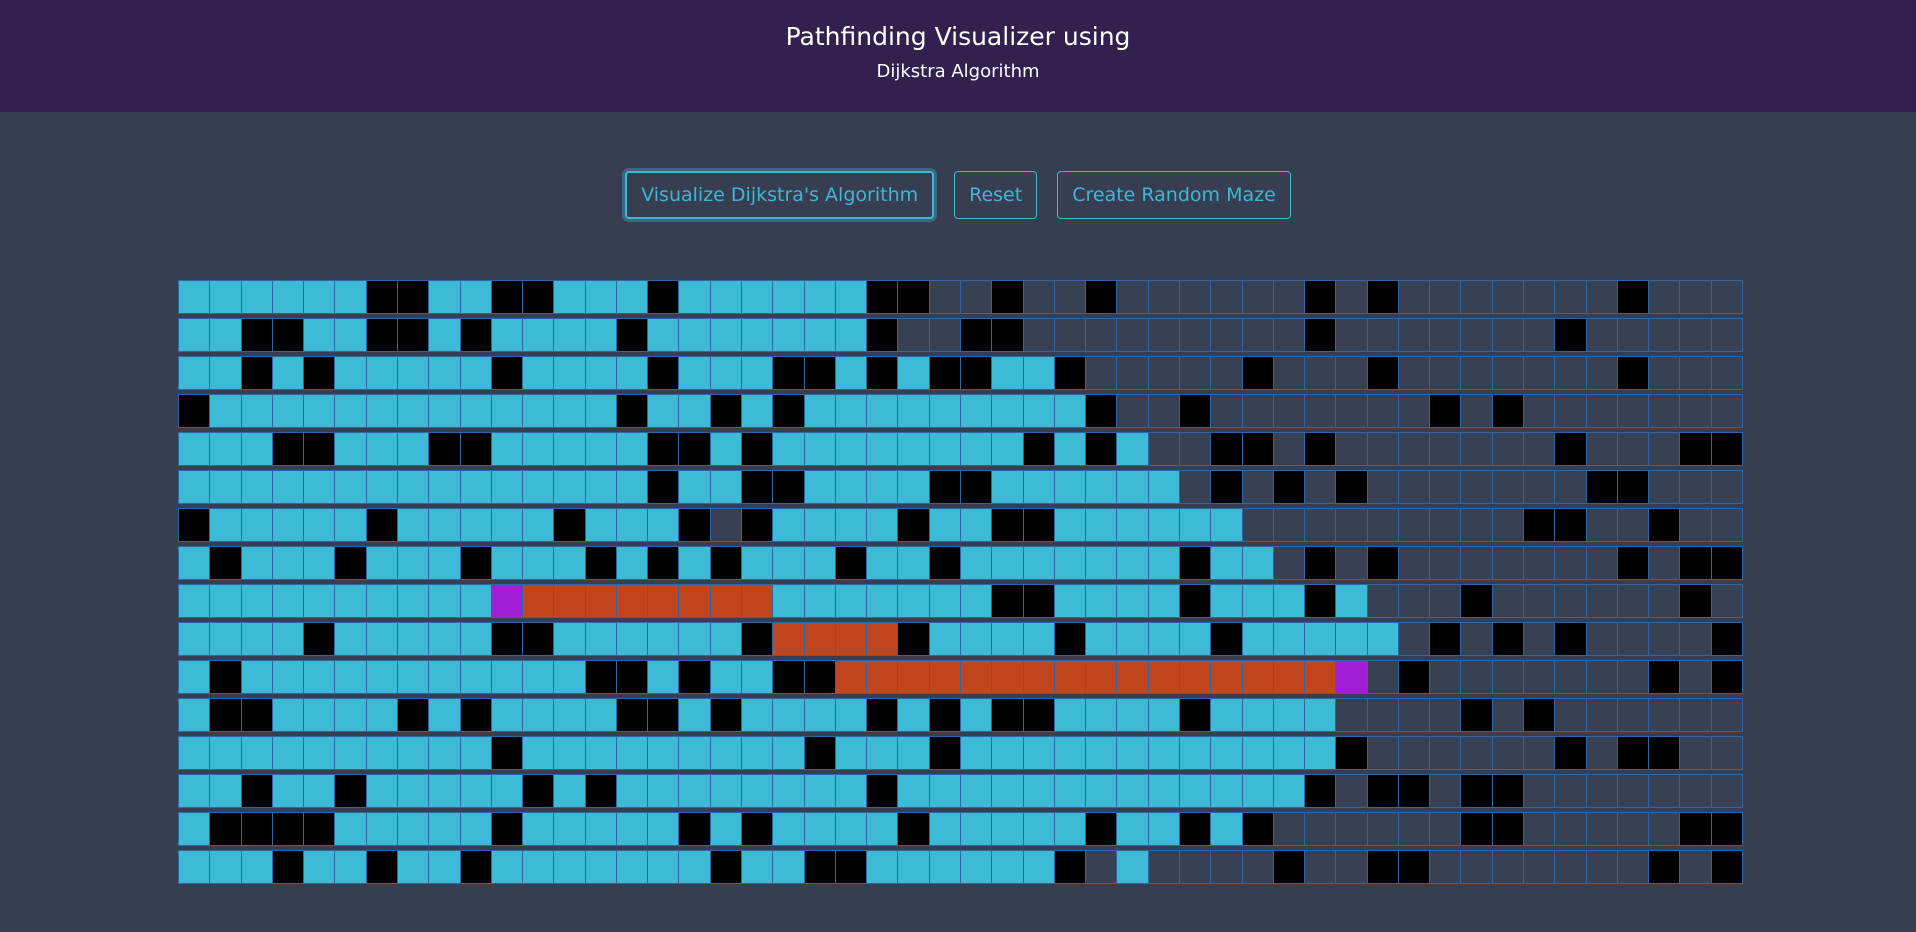 This screenshot has width=1916, height=932. I want to click on visualize-button: Visualize Dijkstra's Algorithm, so click(780, 195).